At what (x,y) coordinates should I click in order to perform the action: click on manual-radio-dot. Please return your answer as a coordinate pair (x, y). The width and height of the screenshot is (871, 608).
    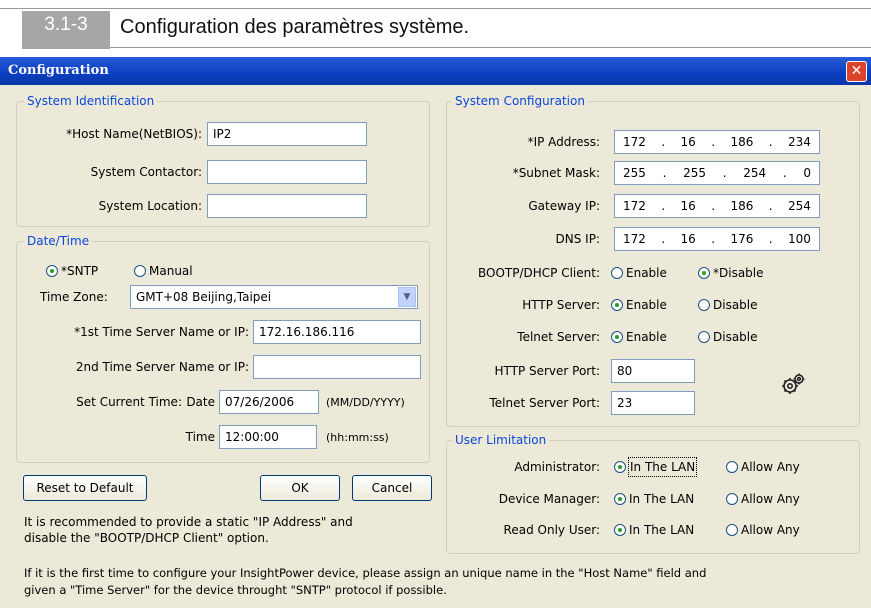
    Looking at the image, I should click on (140, 271).